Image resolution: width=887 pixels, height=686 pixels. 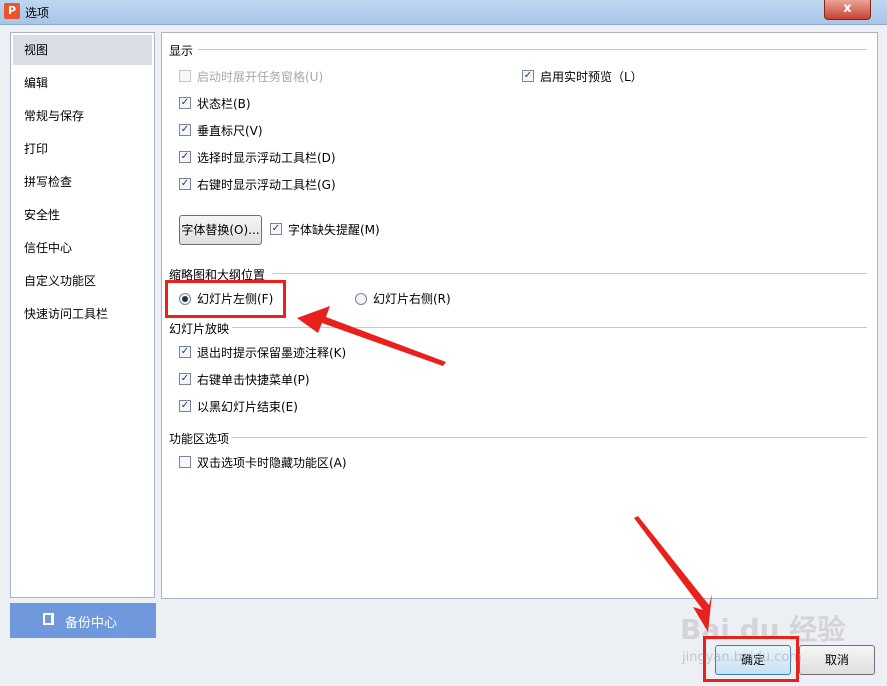 What do you see at coordinates (217, 275) in the screenshot?
I see `section-title-outline: 缩略图和大纲位置` at bounding box center [217, 275].